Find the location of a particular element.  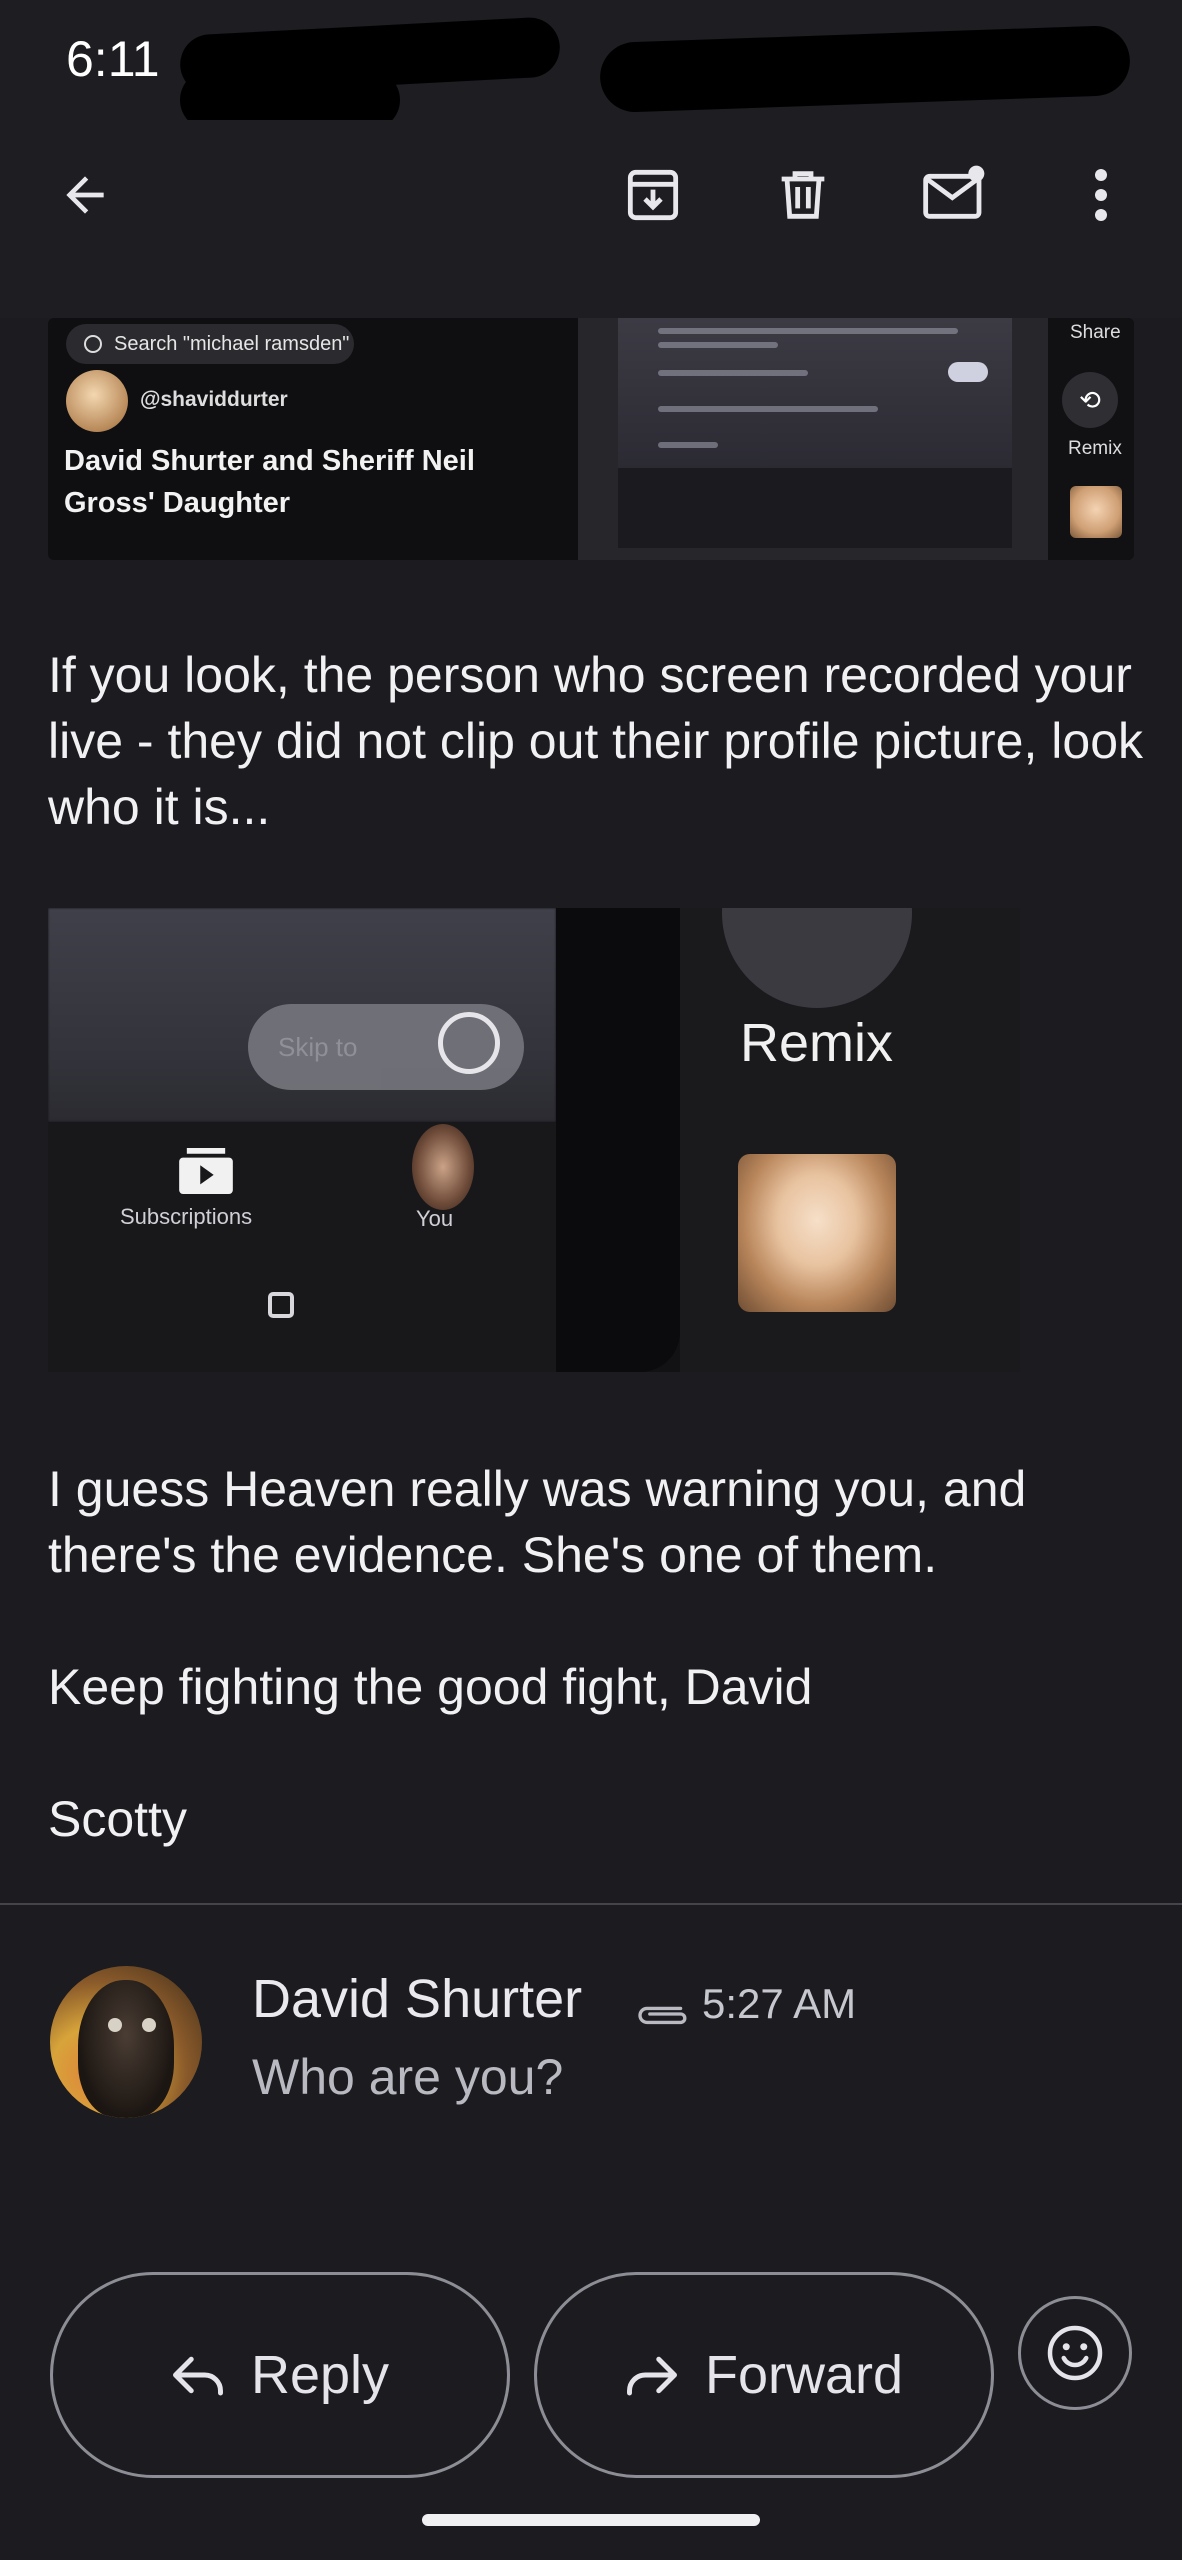

embedded-channel-avatar is located at coordinates (97, 401).